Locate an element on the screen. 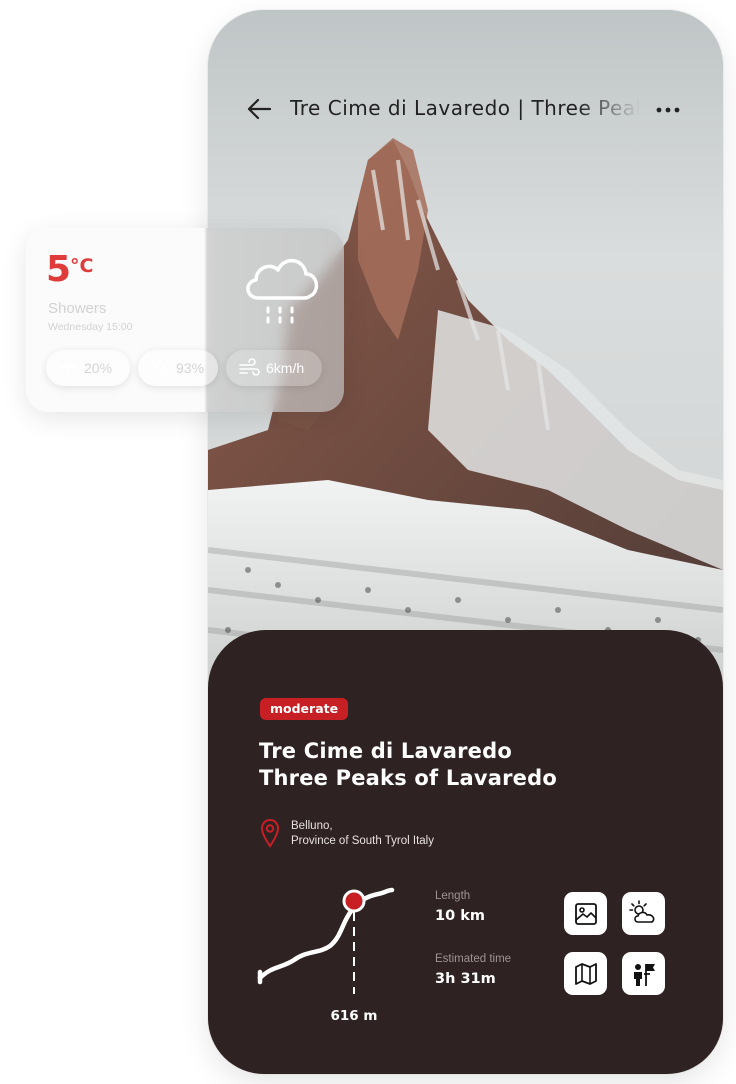 The width and height of the screenshot is (736, 1084). humidity-pill: 93% is located at coordinates (178, 368).